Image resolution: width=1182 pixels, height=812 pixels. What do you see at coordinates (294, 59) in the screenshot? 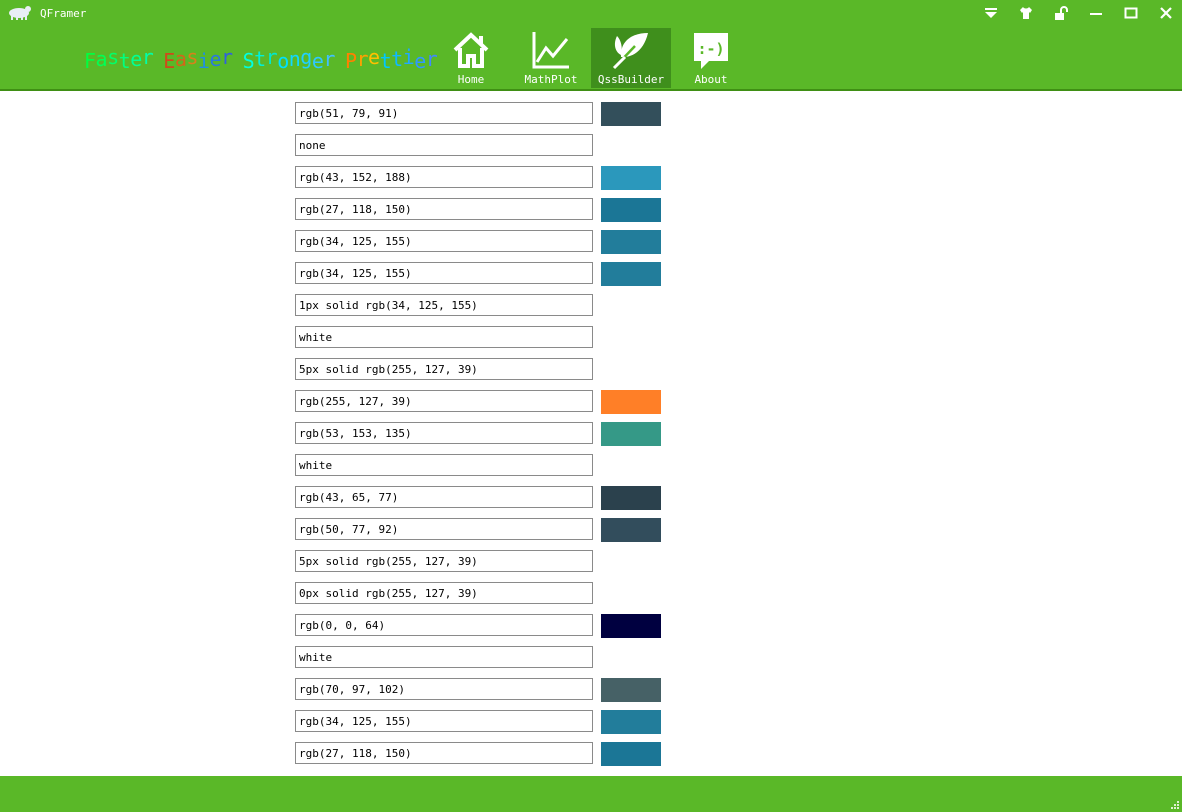
I see `slogan-letter: n` at bounding box center [294, 59].